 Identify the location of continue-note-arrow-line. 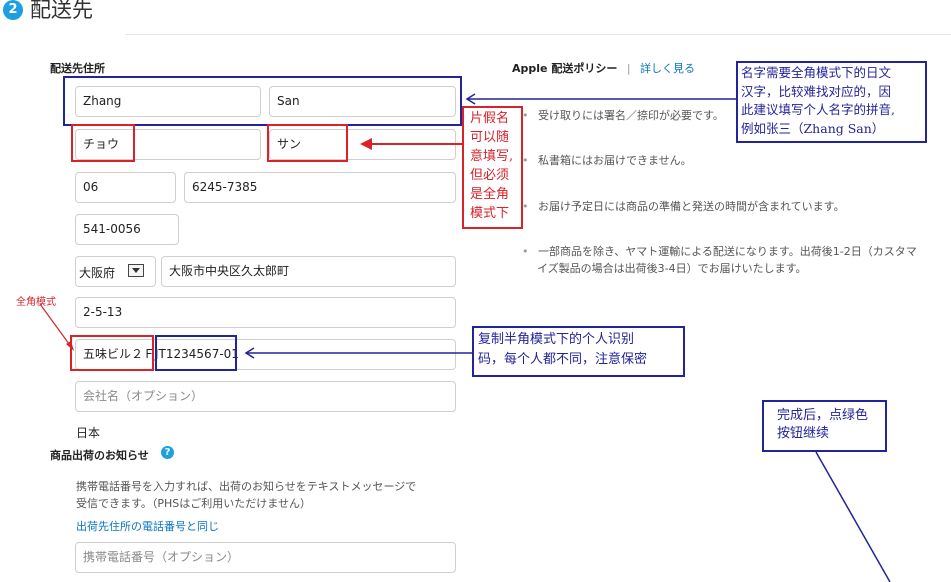
(853, 516).